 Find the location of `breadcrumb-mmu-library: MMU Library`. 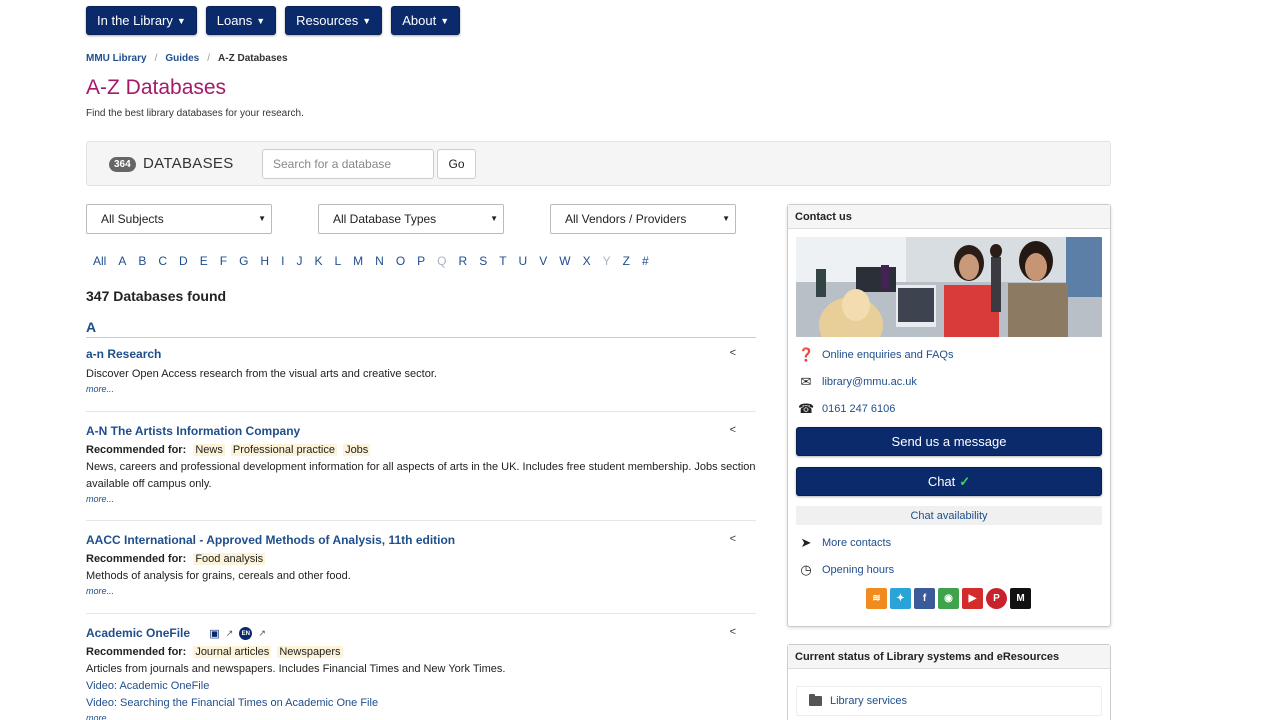

breadcrumb-mmu-library: MMU Library is located at coordinates (116, 58).